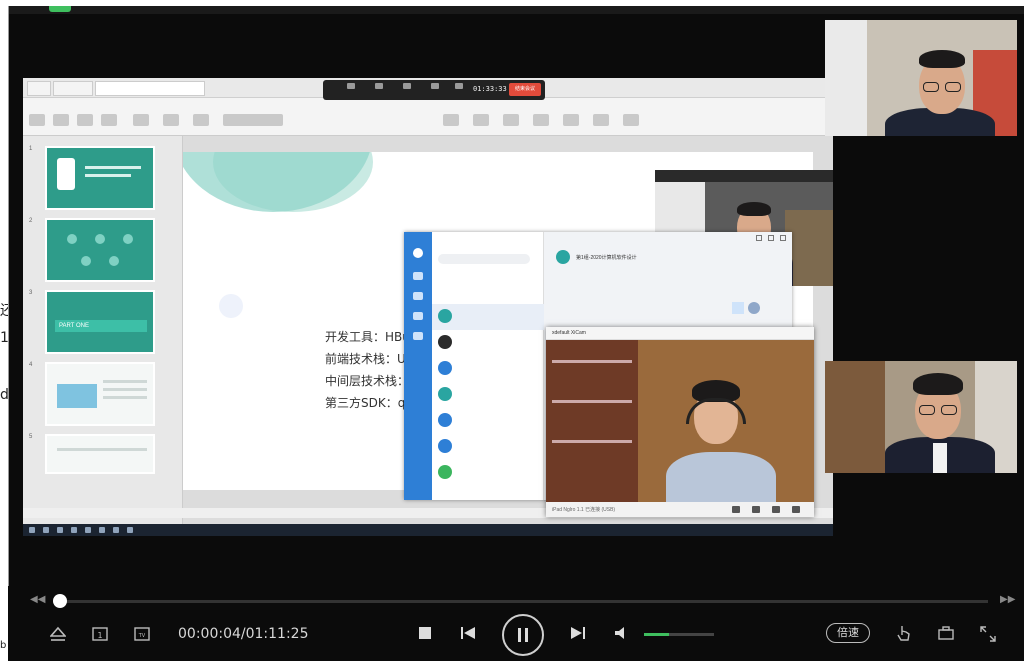  What do you see at coordinates (32, 530) in the screenshot?
I see `start-icon` at bounding box center [32, 530].